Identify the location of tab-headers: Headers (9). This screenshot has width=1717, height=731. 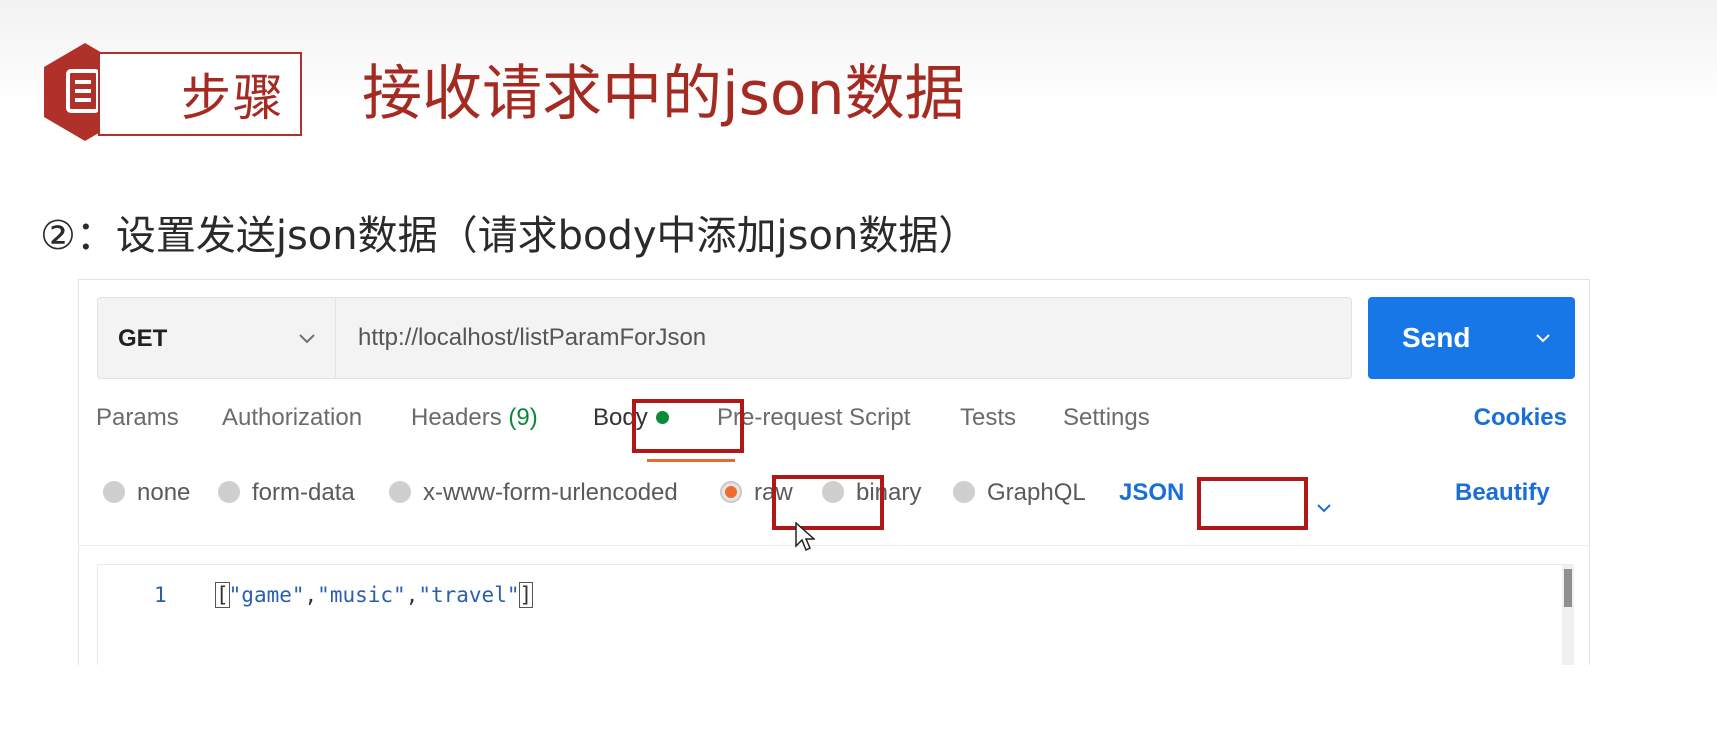
(474, 418).